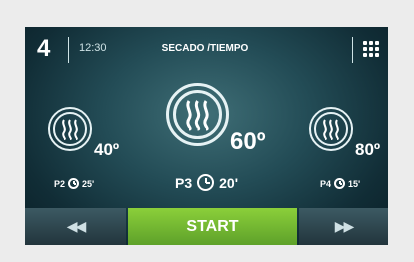 The height and width of the screenshot is (262, 414). What do you see at coordinates (368, 149) in the screenshot?
I see `program-p4-temperature: 80º` at bounding box center [368, 149].